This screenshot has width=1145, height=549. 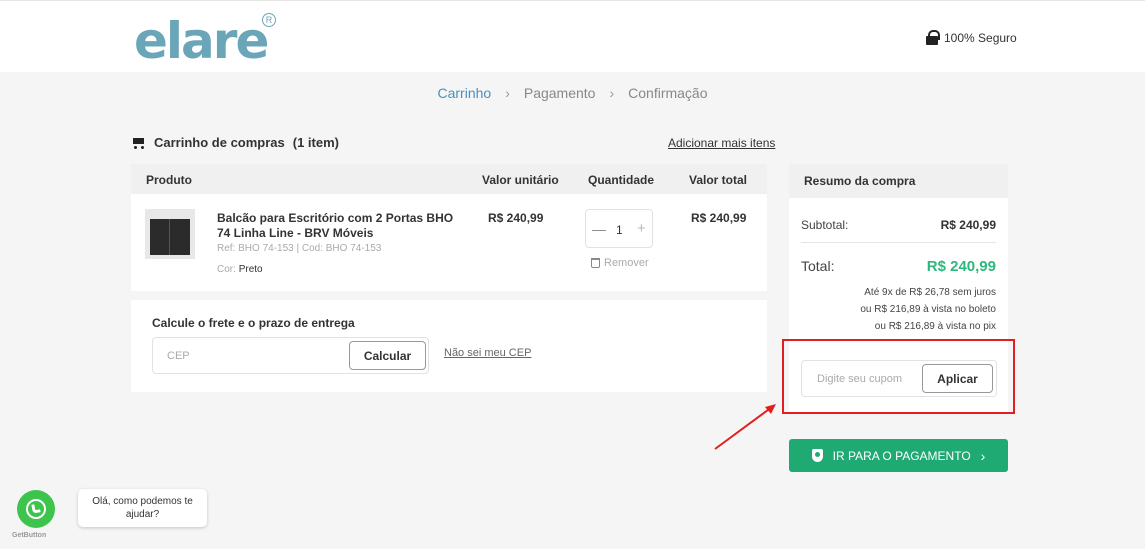 I want to click on total-value: R$ 240,99, so click(x=961, y=266).